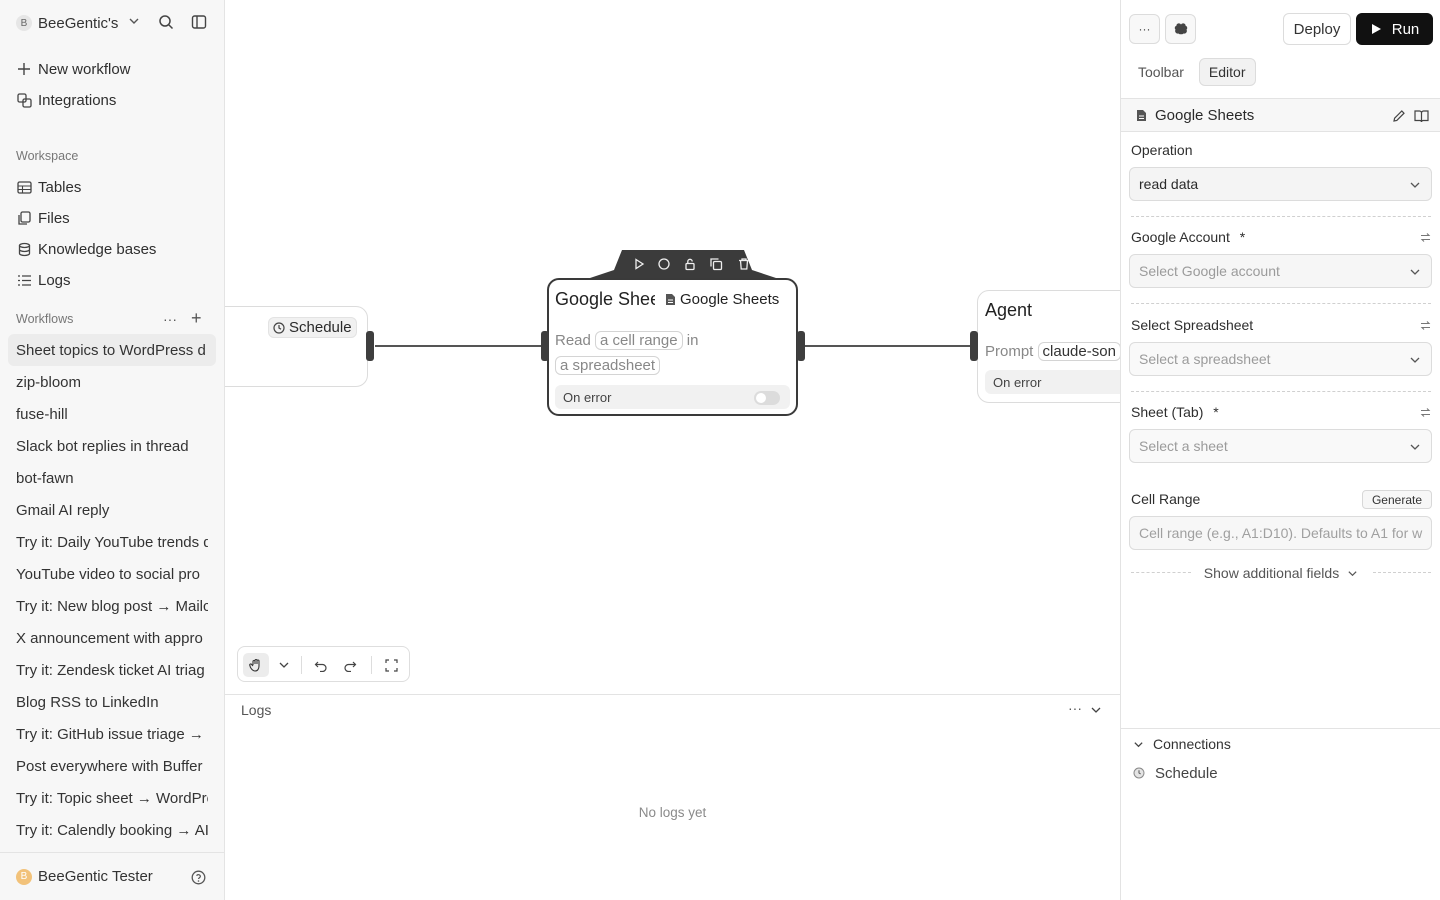 This screenshot has height=900, width=1440. What do you see at coordinates (1421, 116) in the screenshot?
I see `docs-book-icon` at bounding box center [1421, 116].